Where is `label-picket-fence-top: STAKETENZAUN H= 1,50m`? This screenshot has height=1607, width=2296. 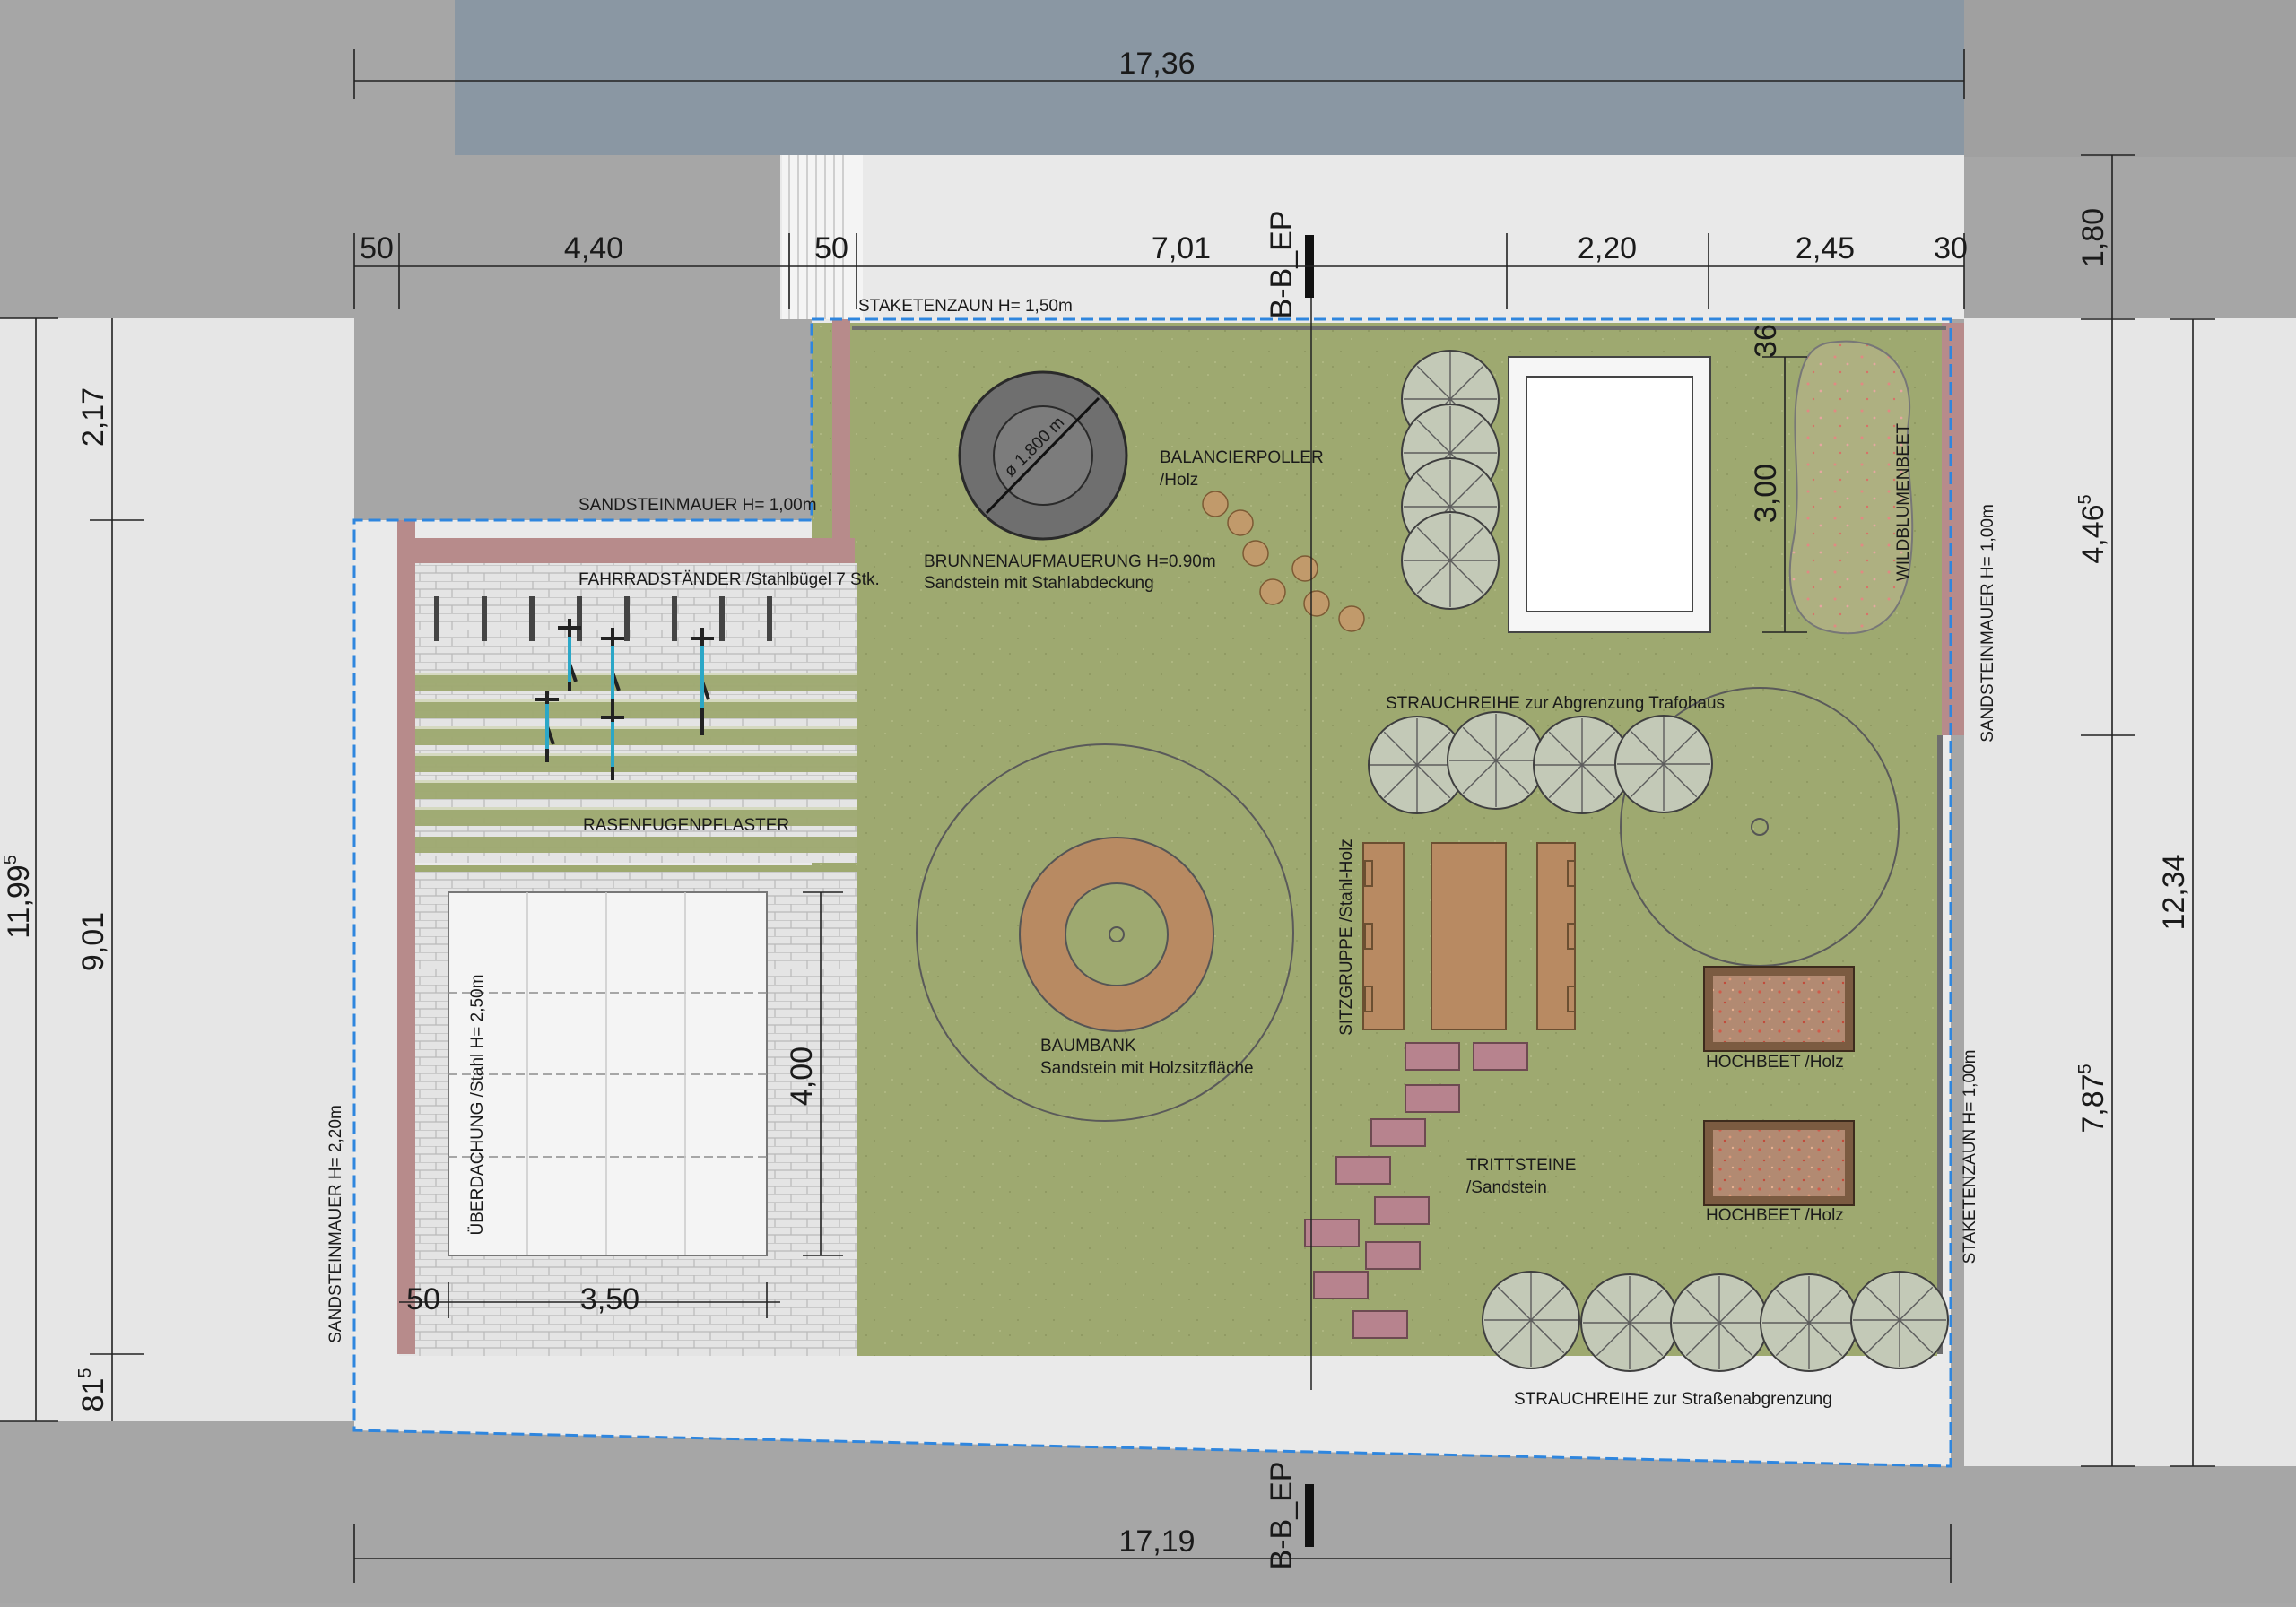
label-picket-fence-top: STAKETENZAUN H= 1,50m is located at coordinates (965, 307).